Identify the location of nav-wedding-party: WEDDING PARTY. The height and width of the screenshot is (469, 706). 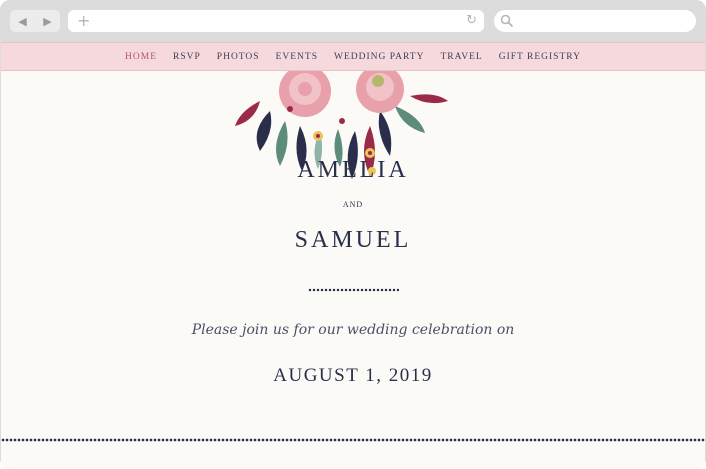
(379, 57).